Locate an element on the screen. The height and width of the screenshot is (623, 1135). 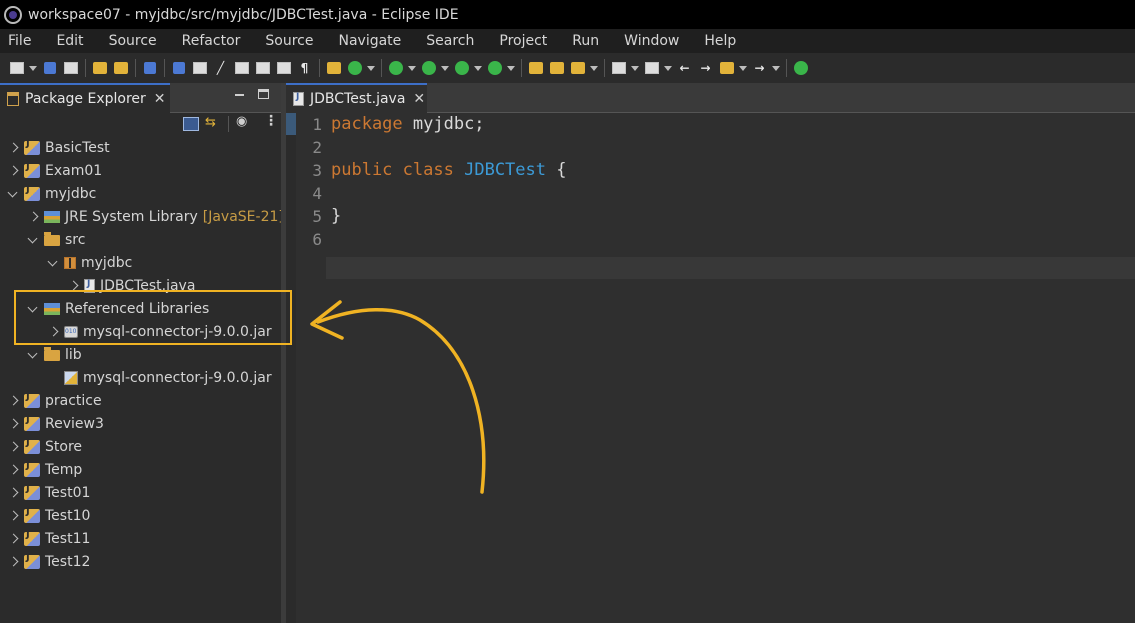
tree-item-myjdbc-project: myjdbc is located at coordinates (52, 194).